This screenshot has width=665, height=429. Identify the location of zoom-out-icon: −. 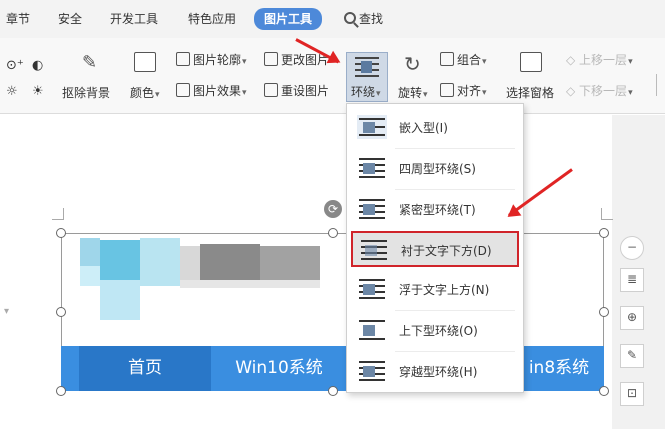
(632, 248).